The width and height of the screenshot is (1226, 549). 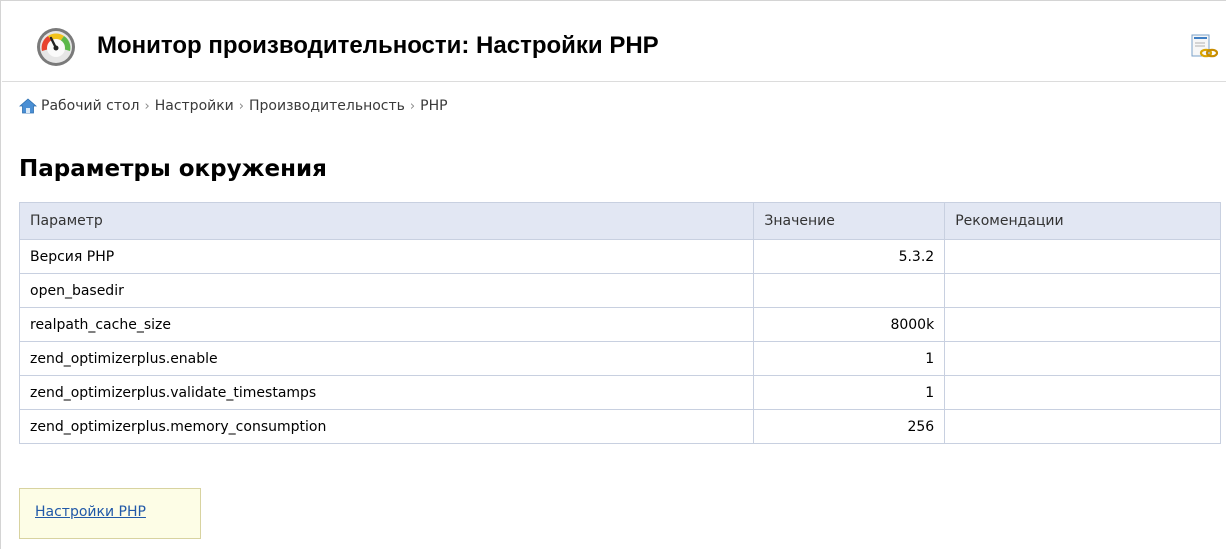 I want to click on parameter-cell: realpath_cache_size, so click(x=386, y=324).